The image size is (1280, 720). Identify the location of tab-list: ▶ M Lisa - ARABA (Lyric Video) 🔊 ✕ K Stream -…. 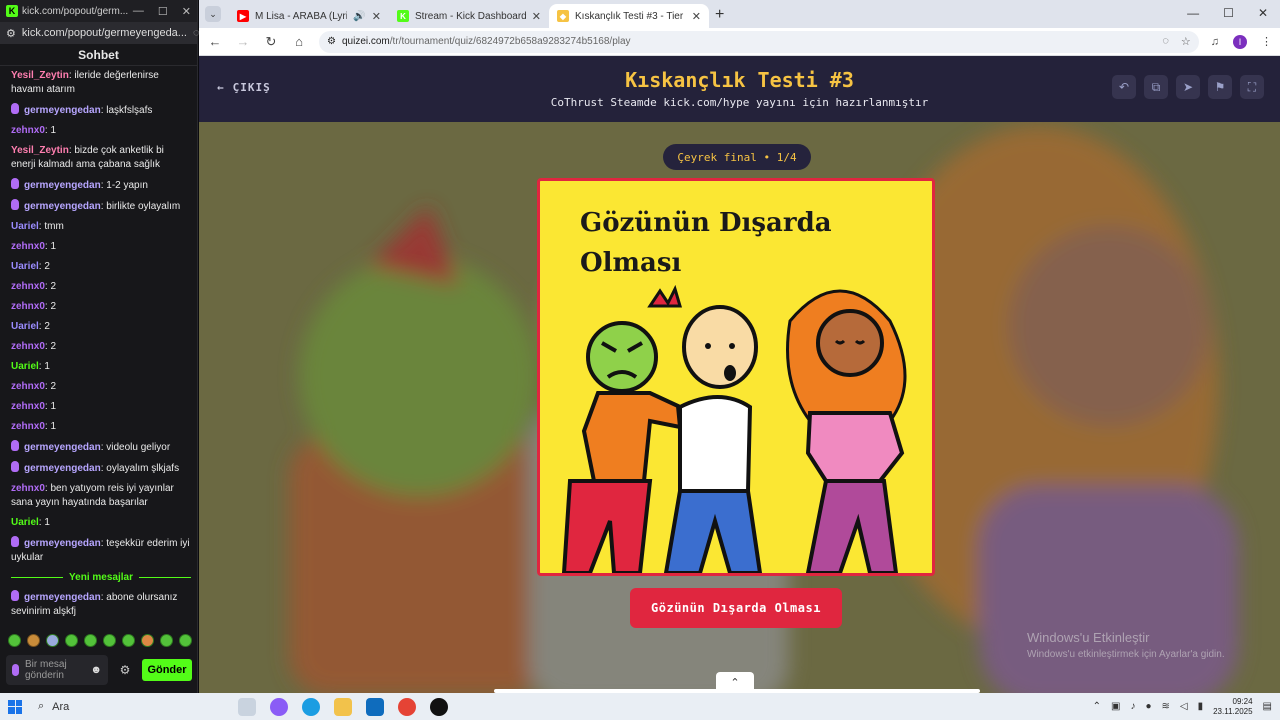
(469, 16).